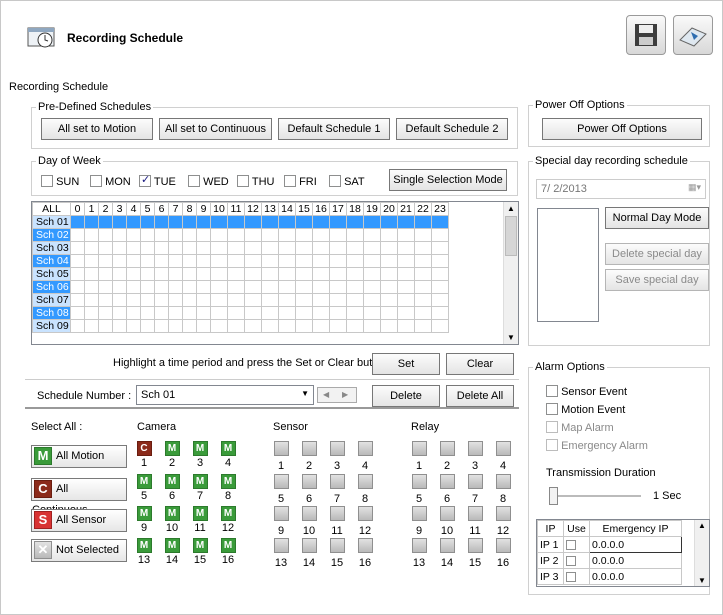  What do you see at coordinates (281, 456) in the screenshot?
I see `sensor-channel-1: 1` at bounding box center [281, 456].